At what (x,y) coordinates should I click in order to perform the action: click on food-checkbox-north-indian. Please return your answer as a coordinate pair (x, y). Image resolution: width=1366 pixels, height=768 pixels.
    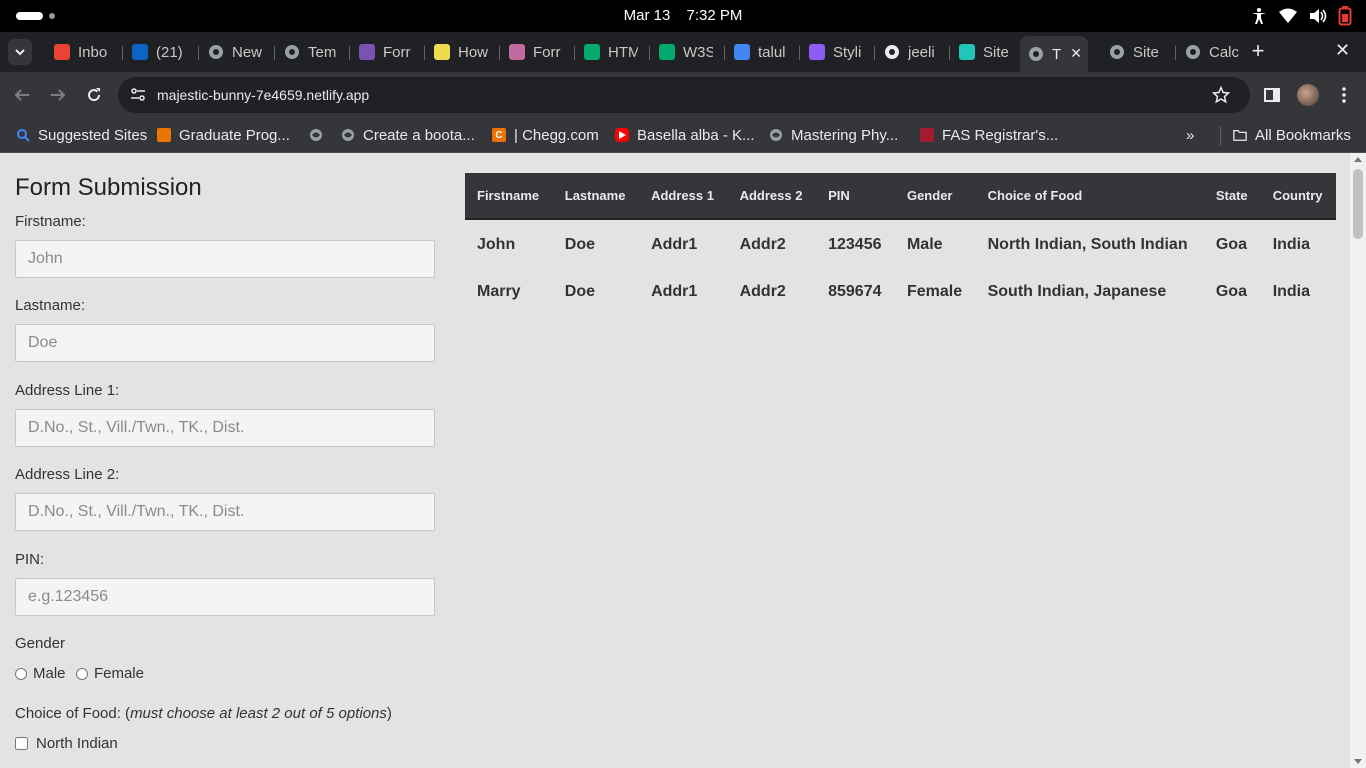
    Looking at the image, I should click on (21, 743).